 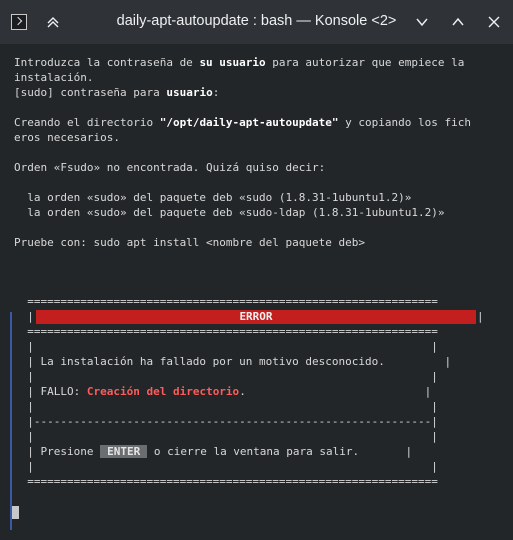 I want to click on window-left-accent, so click(x=11, y=421).